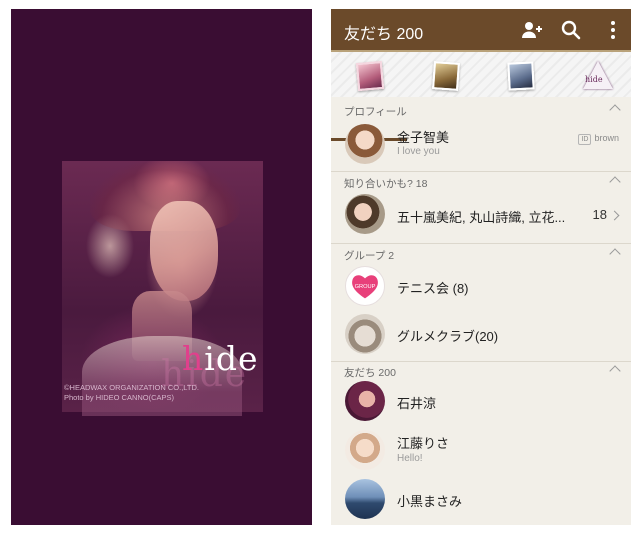 This screenshot has height=535, width=640. What do you see at coordinates (365, 334) in the screenshot?
I see `cat-avatar` at bounding box center [365, 334].